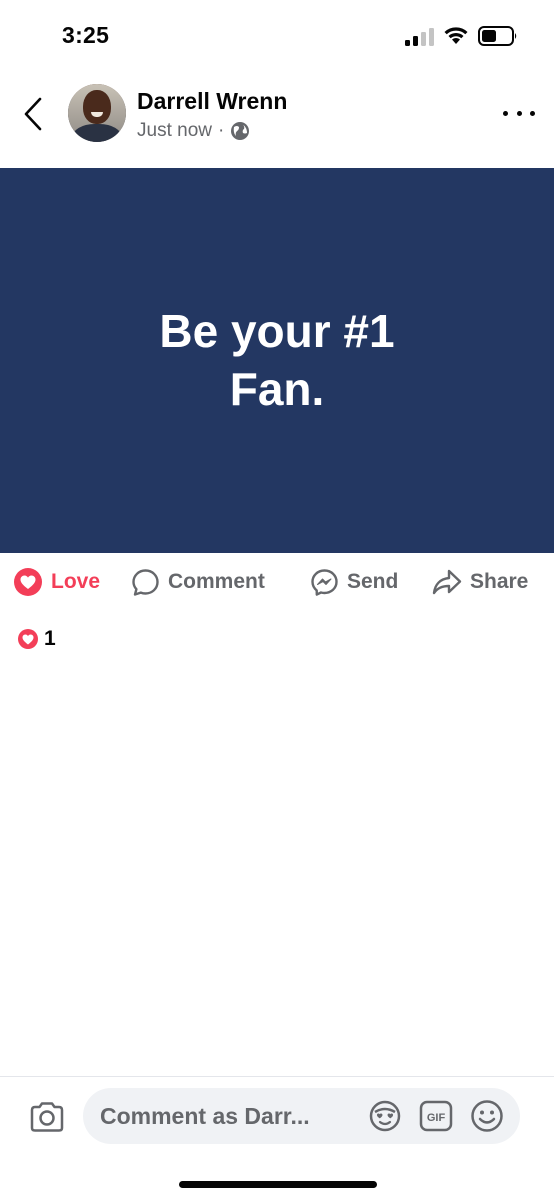  What do you see at coordinates (385, 1116) in the screenshot?
I see `avatar-sticker-icon` at bounding box center [385, 1116].